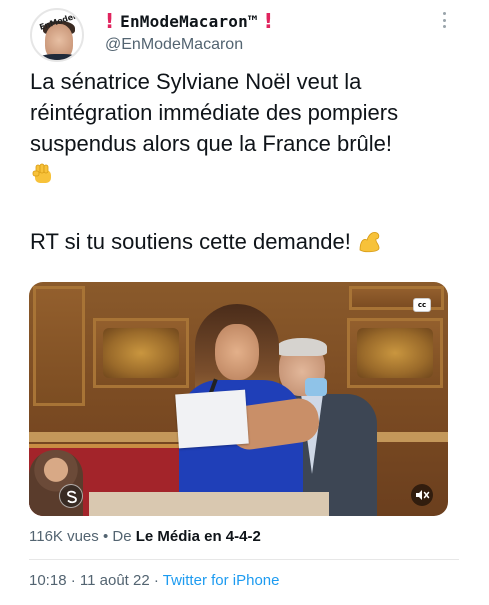 The width and height of the screenshot is (489, 605). What do you see at coordinates (122, 536) in the screenshot?
I see `source-prefix: De` at bounding box center [122, 536].